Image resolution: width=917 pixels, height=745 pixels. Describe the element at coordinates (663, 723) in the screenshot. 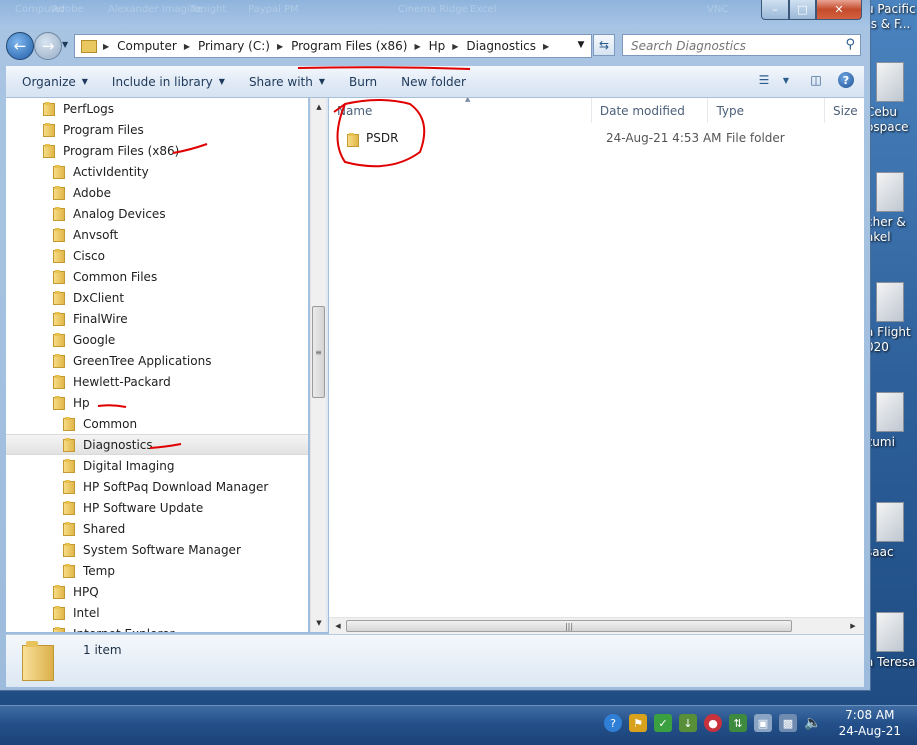

I see `update-check-icon: ✓` at that location.